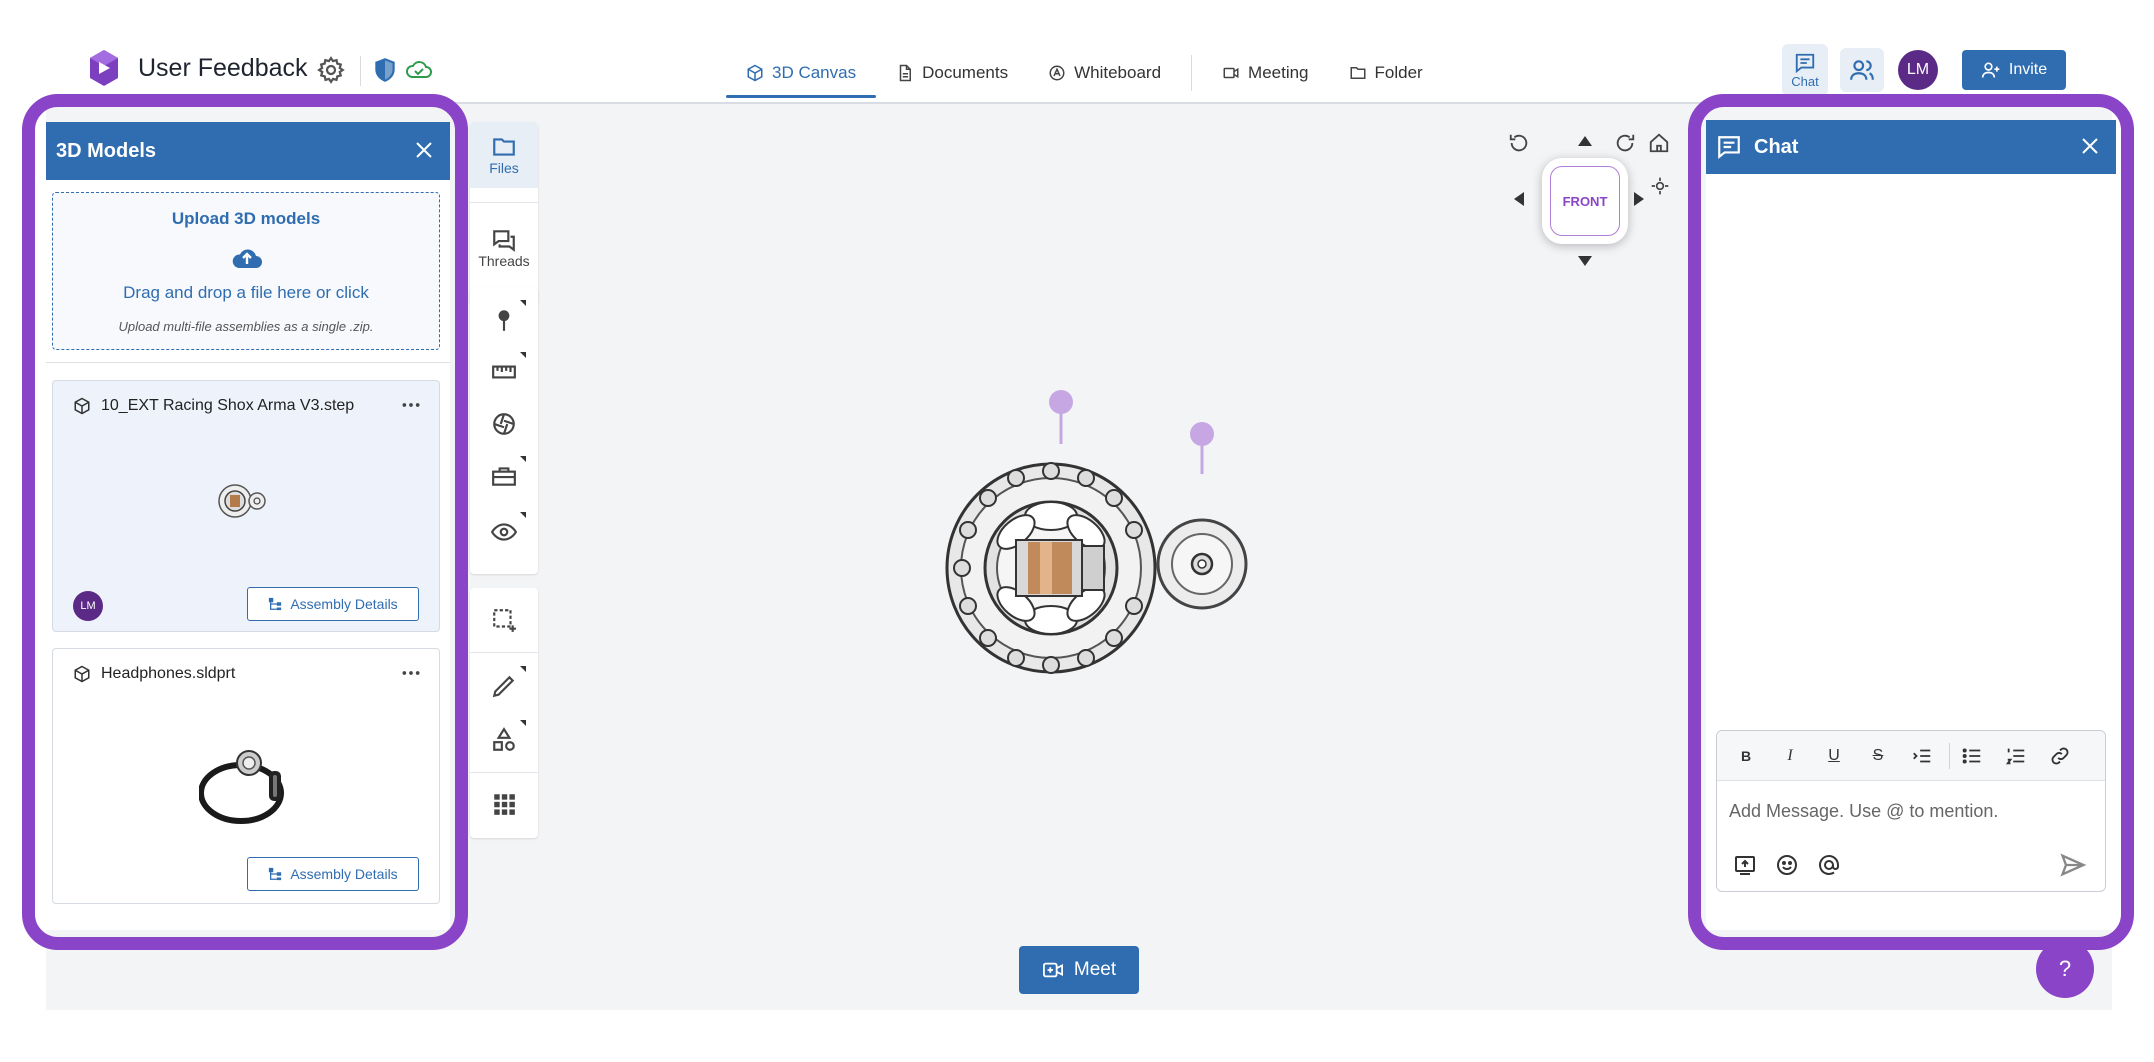 The width and height of the screenshot is (2154, 1062). What do you see at coordinates (1639, 199) in the screenshot?
I see `arrow-right-icon` at bounding box center [1639, 199].